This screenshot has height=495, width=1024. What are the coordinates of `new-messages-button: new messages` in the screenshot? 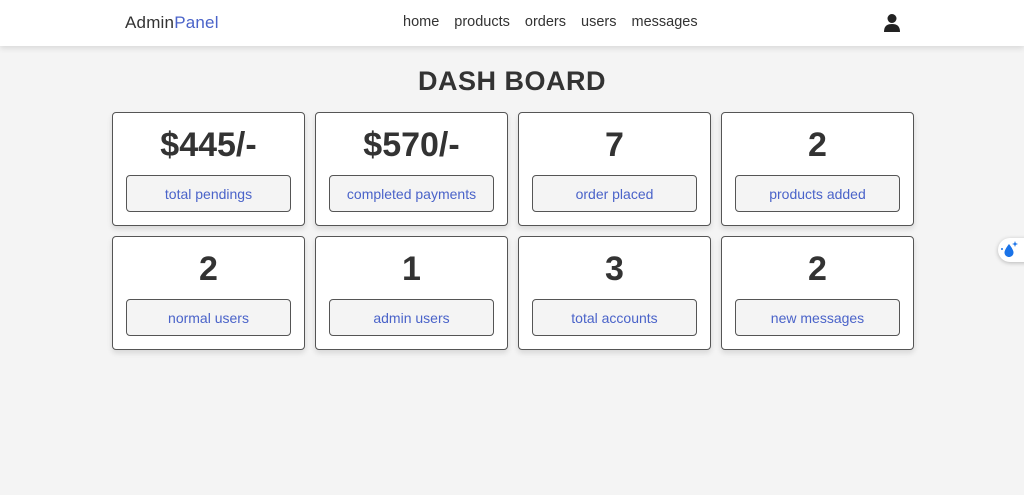 It's located at (817, 317).